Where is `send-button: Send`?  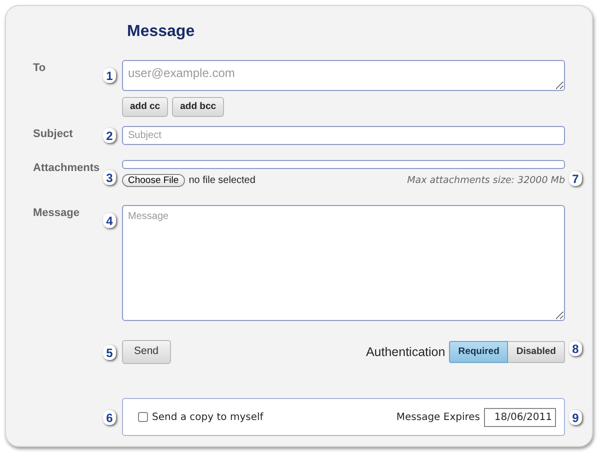 send-button: Send is located at coordinates (146, 352).